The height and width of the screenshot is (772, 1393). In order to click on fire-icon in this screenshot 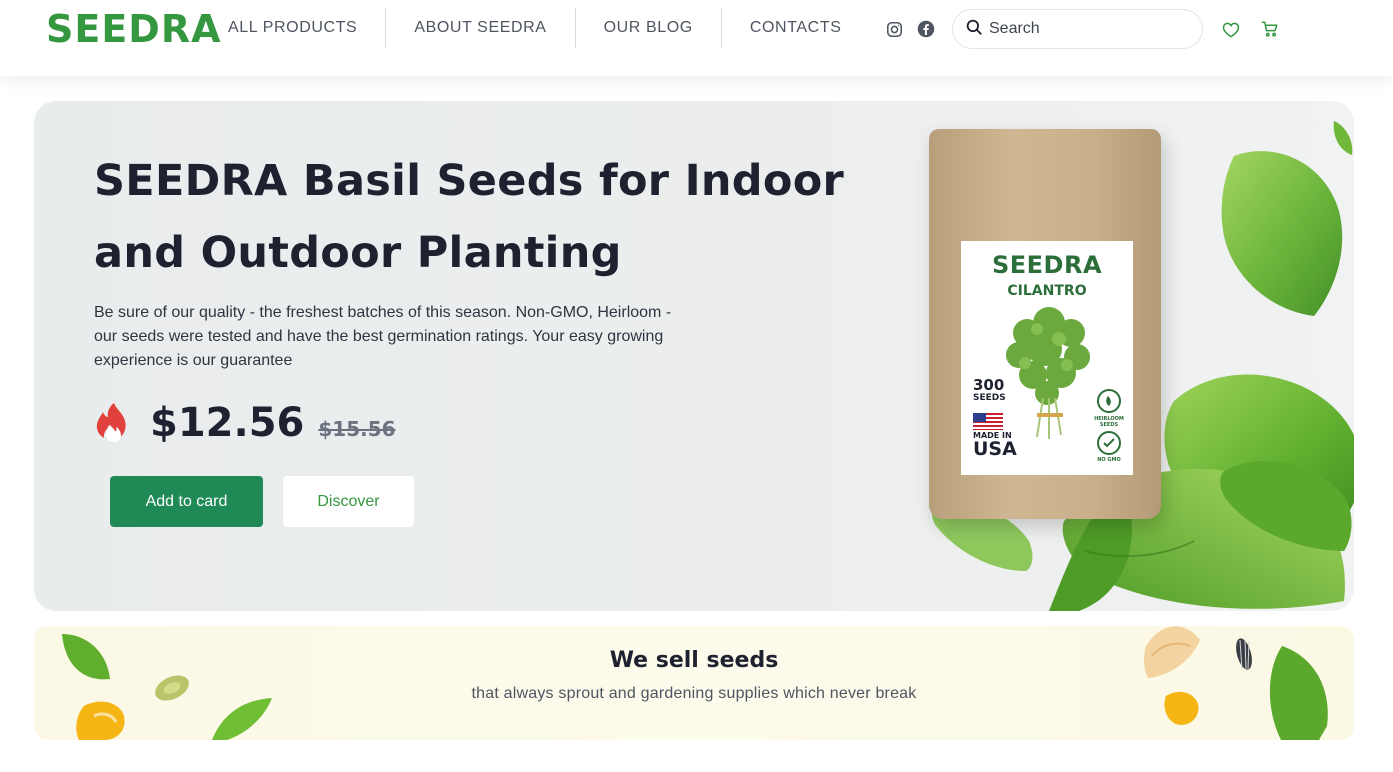, I will do `click(111, 422)`.